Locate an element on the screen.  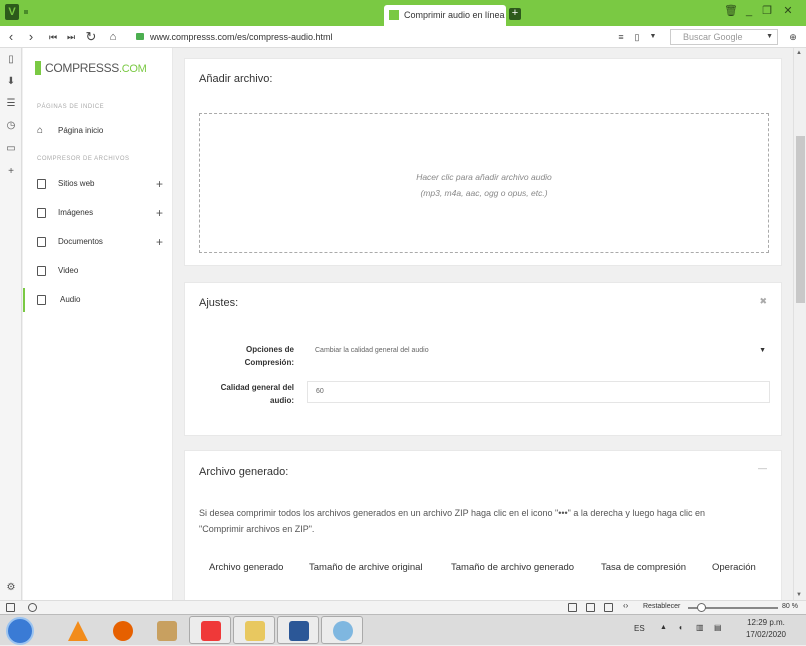
tab-favicon-icon is located at coordinates (394, 15).